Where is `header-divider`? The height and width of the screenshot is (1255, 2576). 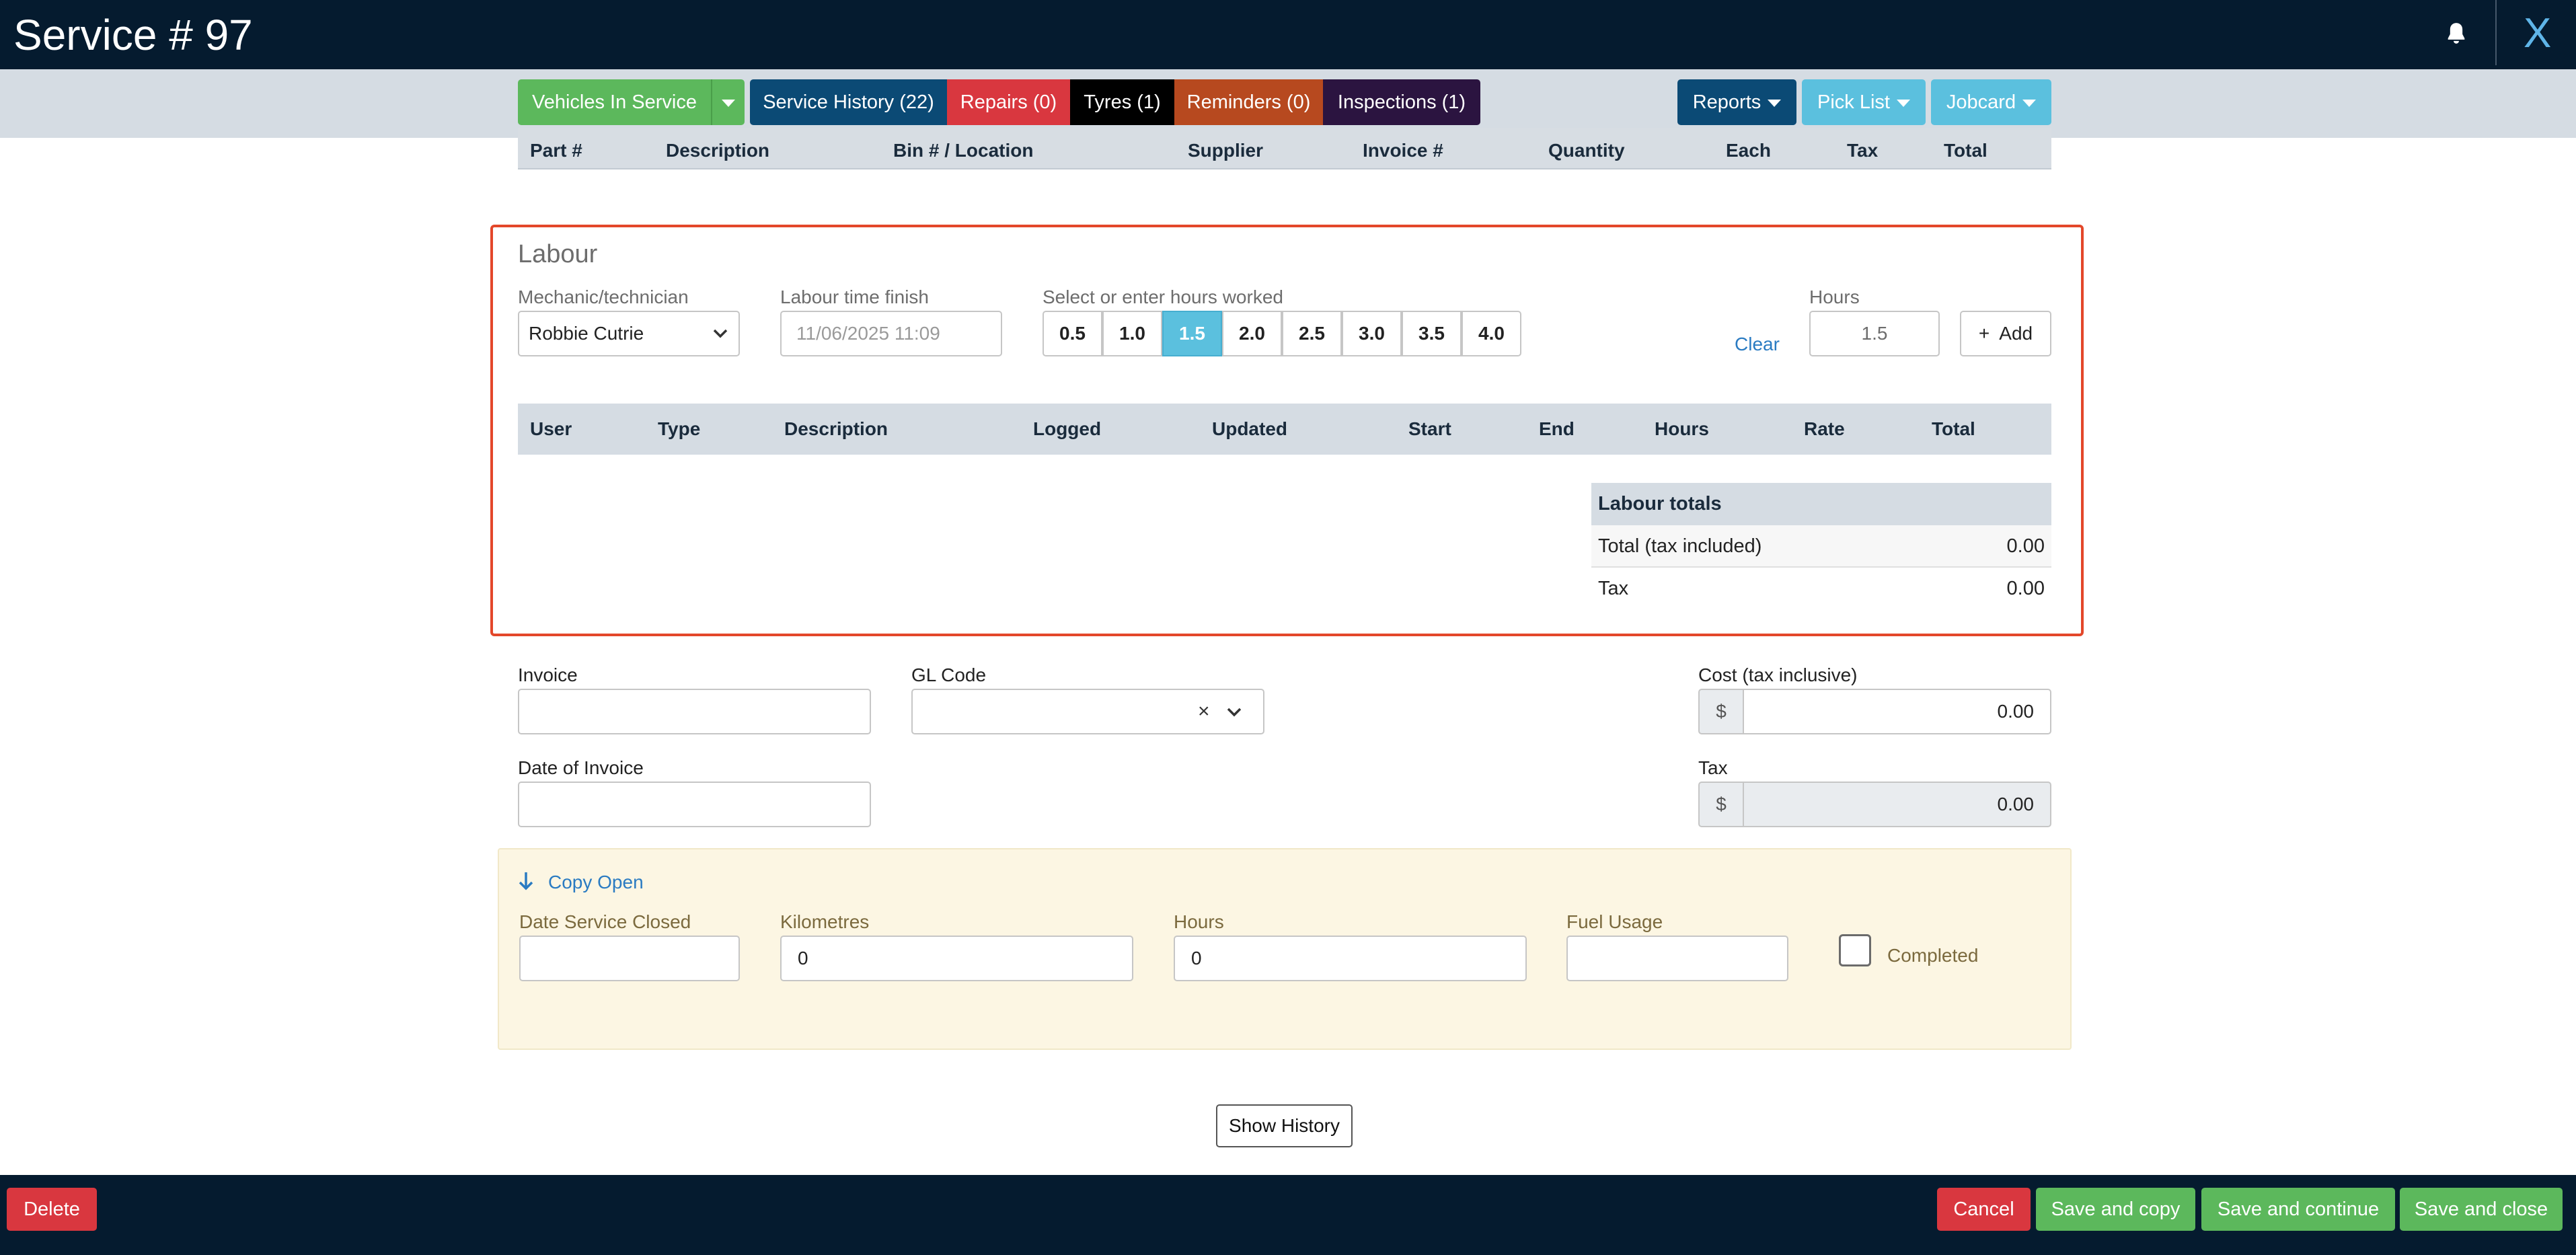 header-divider is located at coordinates (2496, 32).